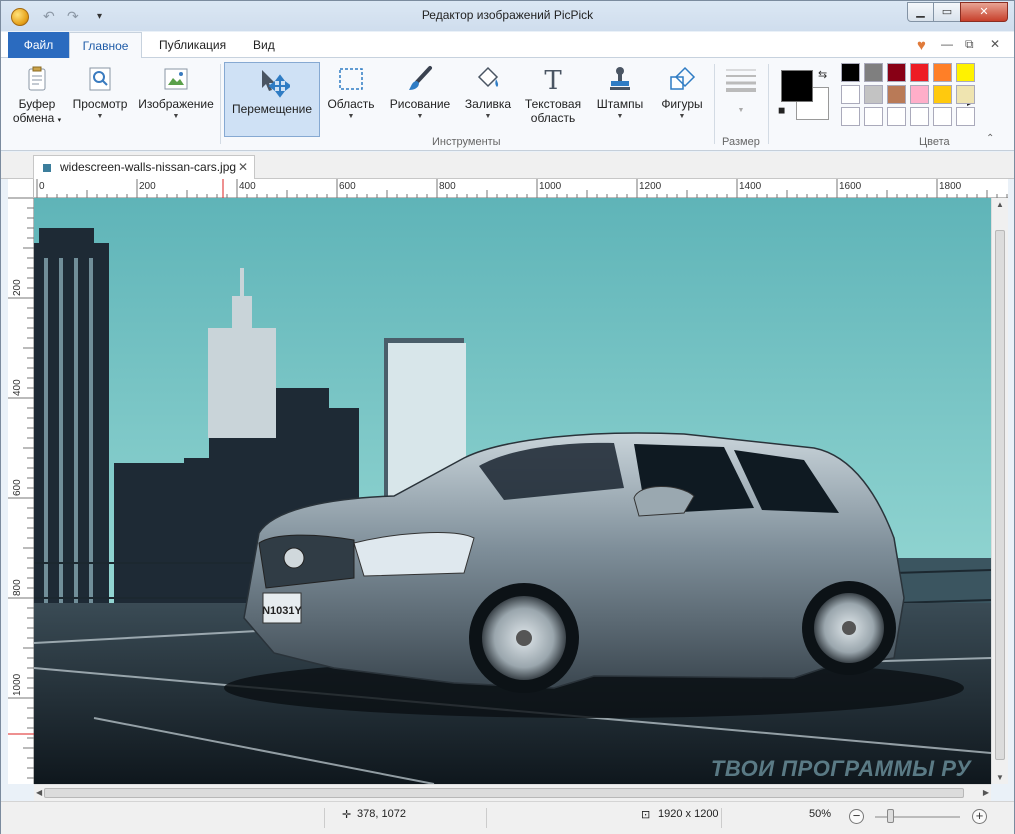 The height and width of the screenshot is (834, 1015). I want to click on scroll-up-icon: ▲, so click(1000, 204).